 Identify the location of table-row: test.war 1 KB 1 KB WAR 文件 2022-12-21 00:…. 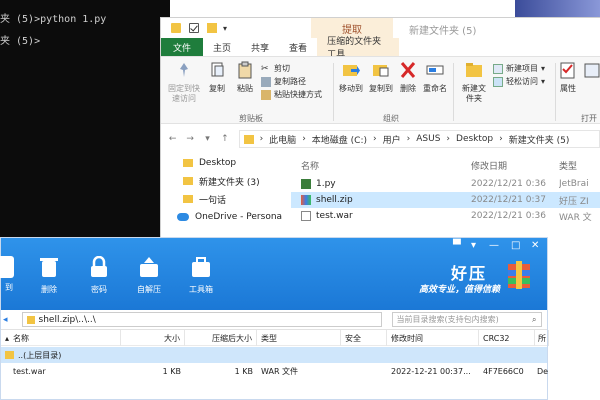
(274, 371).